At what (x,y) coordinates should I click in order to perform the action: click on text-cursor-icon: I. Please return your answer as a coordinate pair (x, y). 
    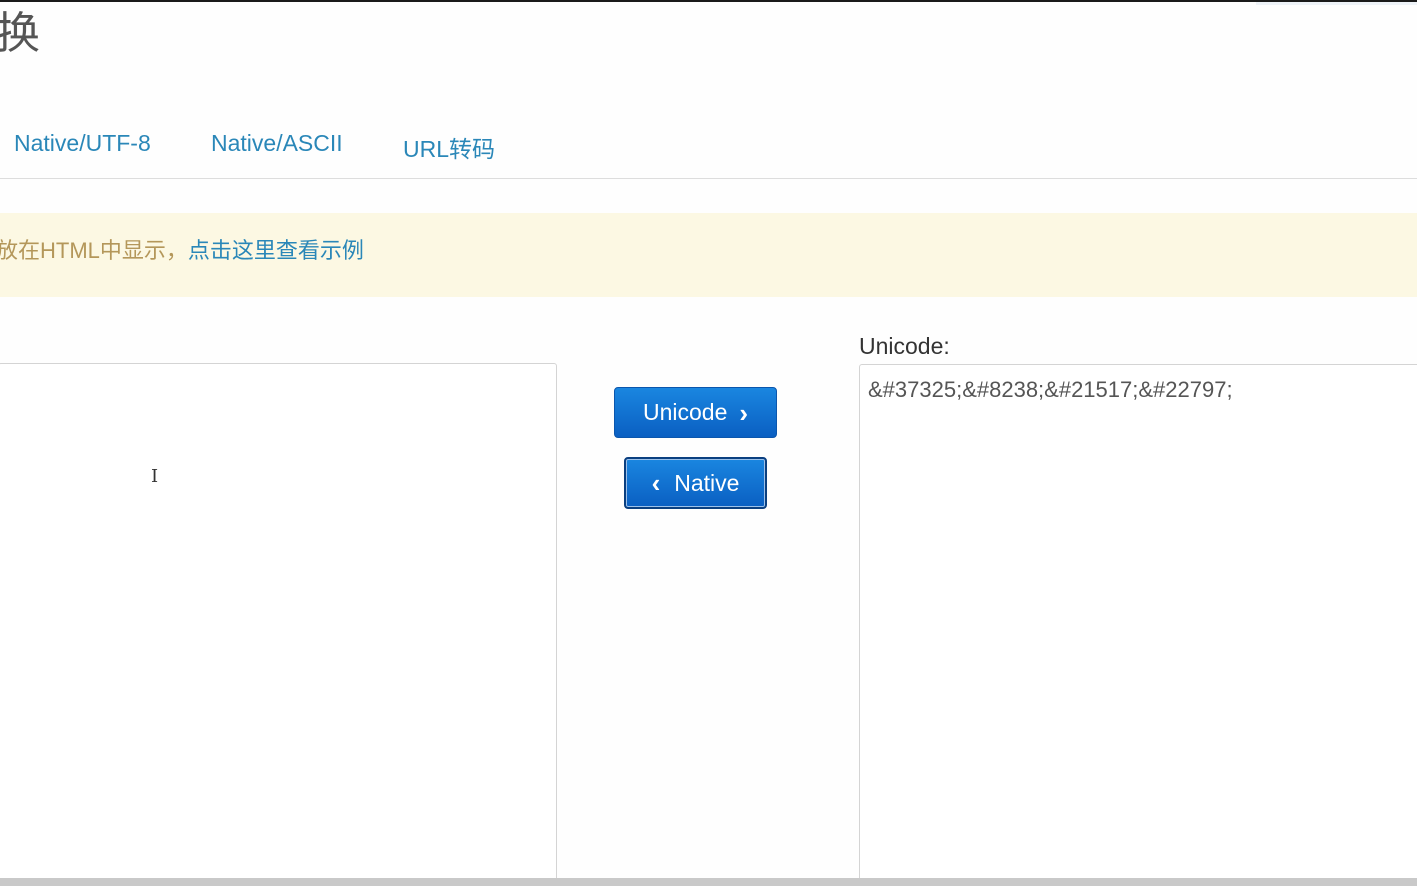
    Looking at the image, I should click on (155, 476).